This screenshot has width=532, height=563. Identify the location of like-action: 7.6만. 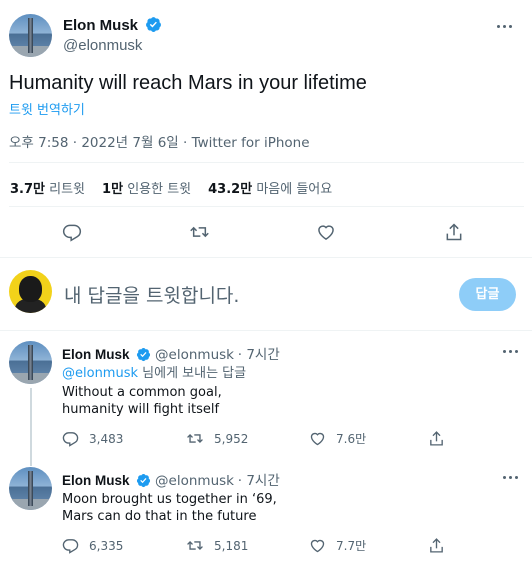
(337, 438).